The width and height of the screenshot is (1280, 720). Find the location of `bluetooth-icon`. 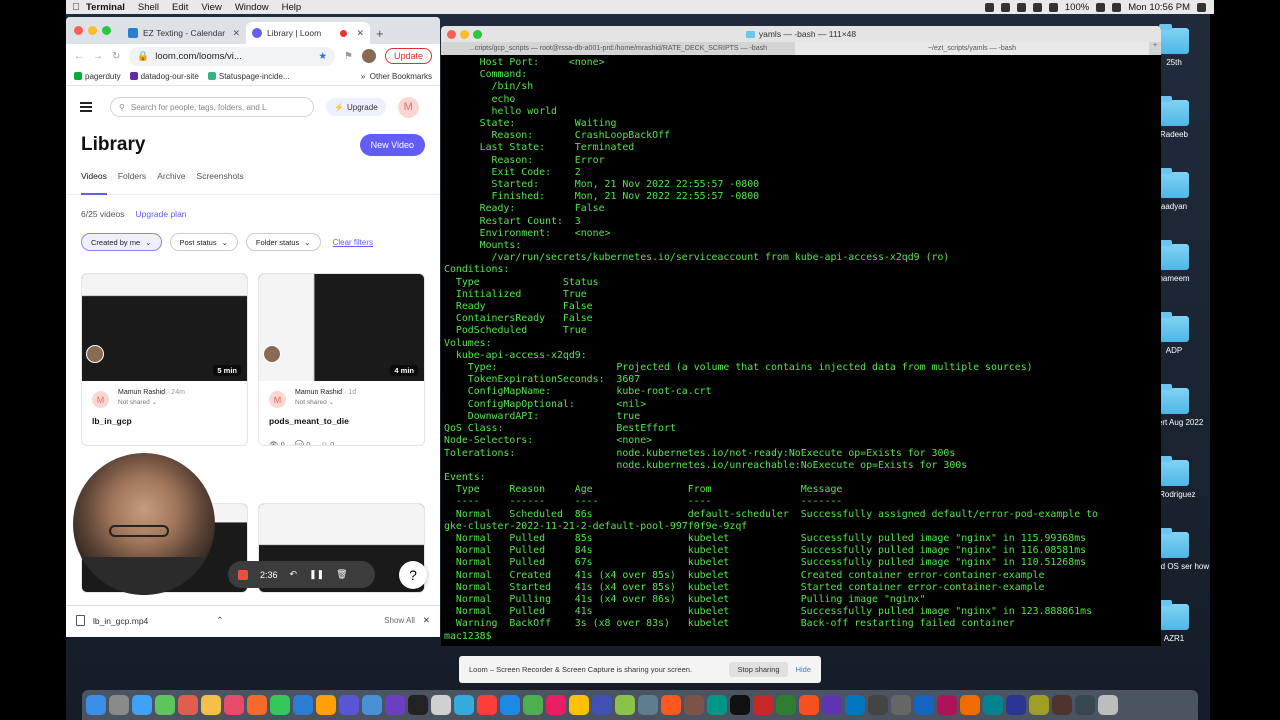

bluetooth-icon is located at coordinates (1021, 7).